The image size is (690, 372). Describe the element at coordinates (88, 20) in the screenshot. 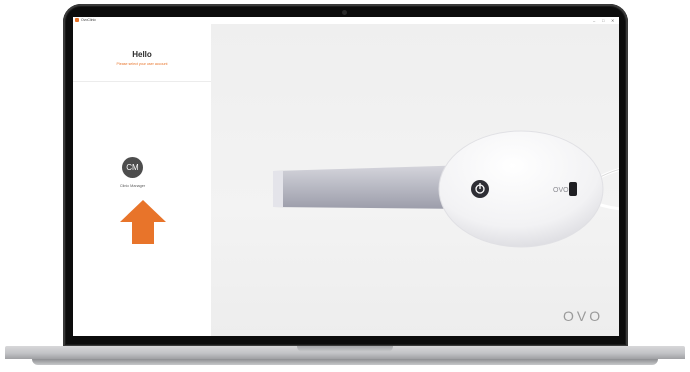

I see `window-title: OvoClinic` at that location.